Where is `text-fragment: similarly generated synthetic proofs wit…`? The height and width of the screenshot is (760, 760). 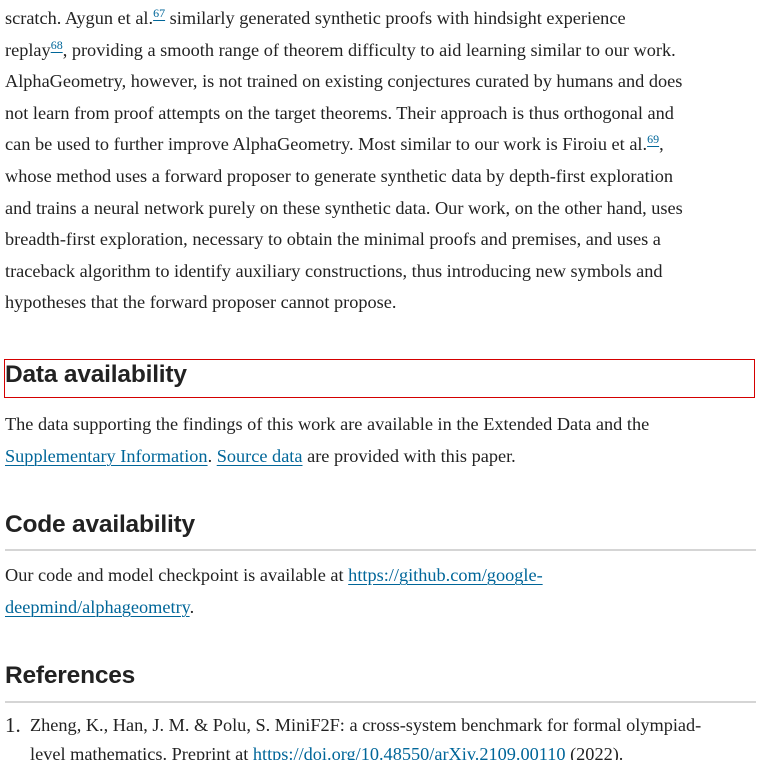
text-fragment: similarly generated synthetic proofs wit… is located at coordinates (395, 18).